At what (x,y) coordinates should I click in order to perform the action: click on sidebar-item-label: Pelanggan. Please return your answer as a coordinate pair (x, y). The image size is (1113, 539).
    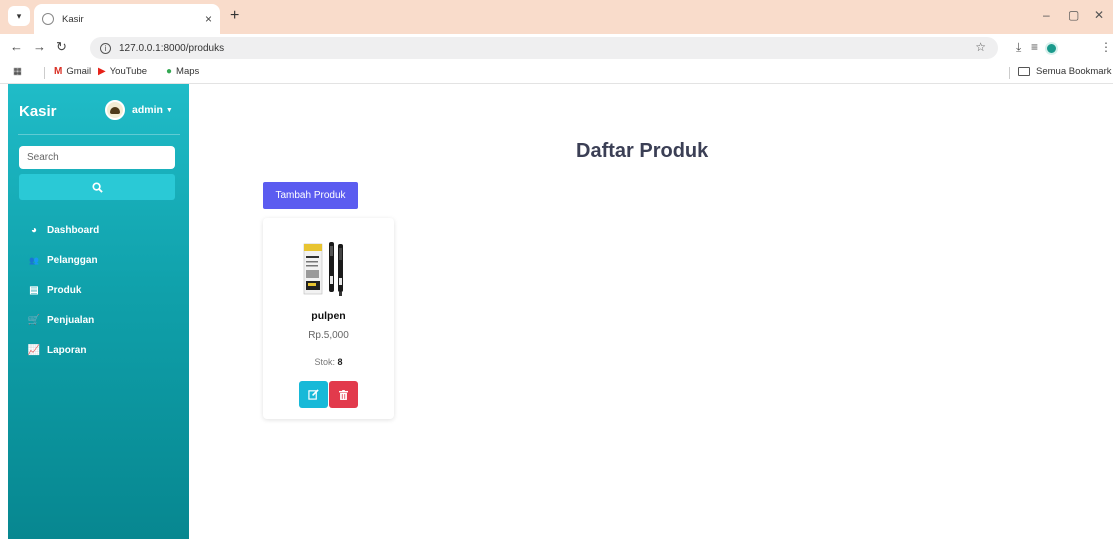
    Looking at the image, I should click on (72, 260).